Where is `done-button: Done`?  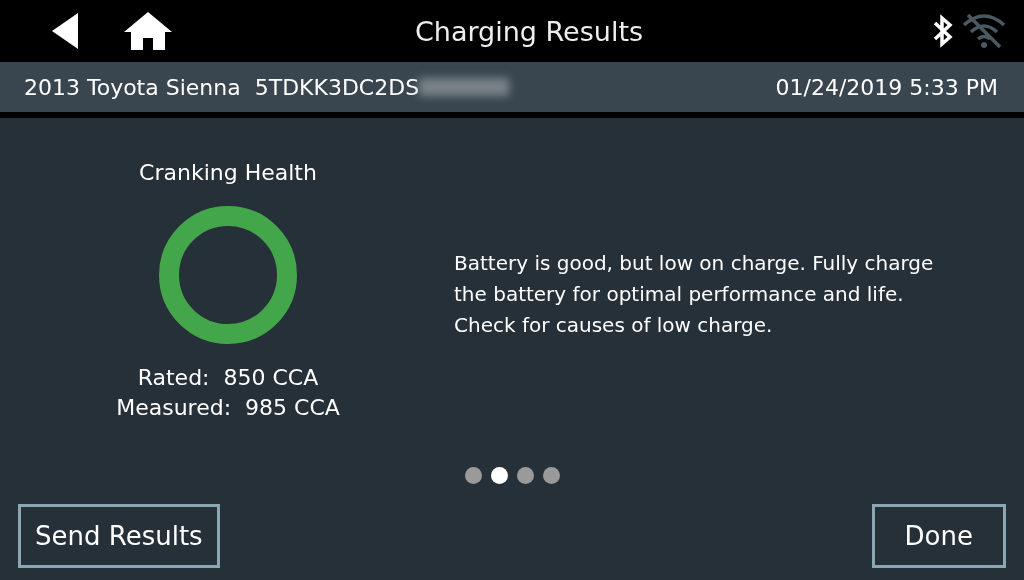 done-button: Done is located at coordinates (938, 536).